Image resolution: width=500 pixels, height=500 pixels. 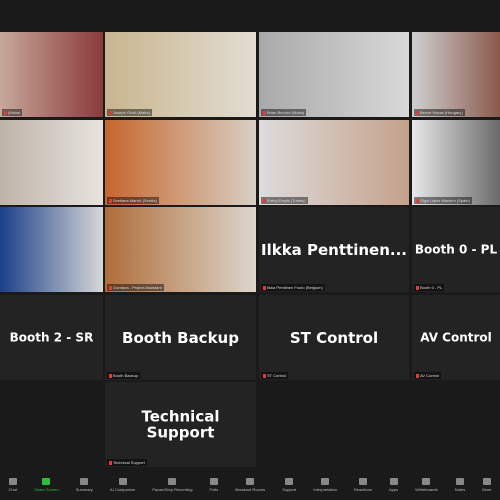 What do you see at coordinates (214, 485) in the screenshot?
I see `polls-button: Polls` at bounding box center [214, 485].